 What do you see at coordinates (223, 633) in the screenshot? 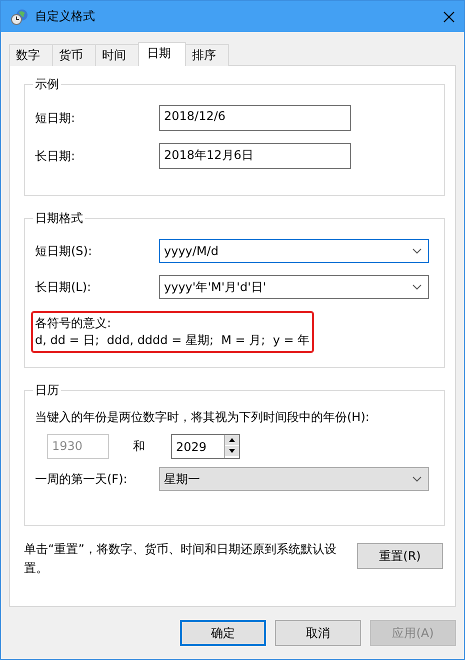
I see `dialog-button: 确定` at bounding box center [223, 633].